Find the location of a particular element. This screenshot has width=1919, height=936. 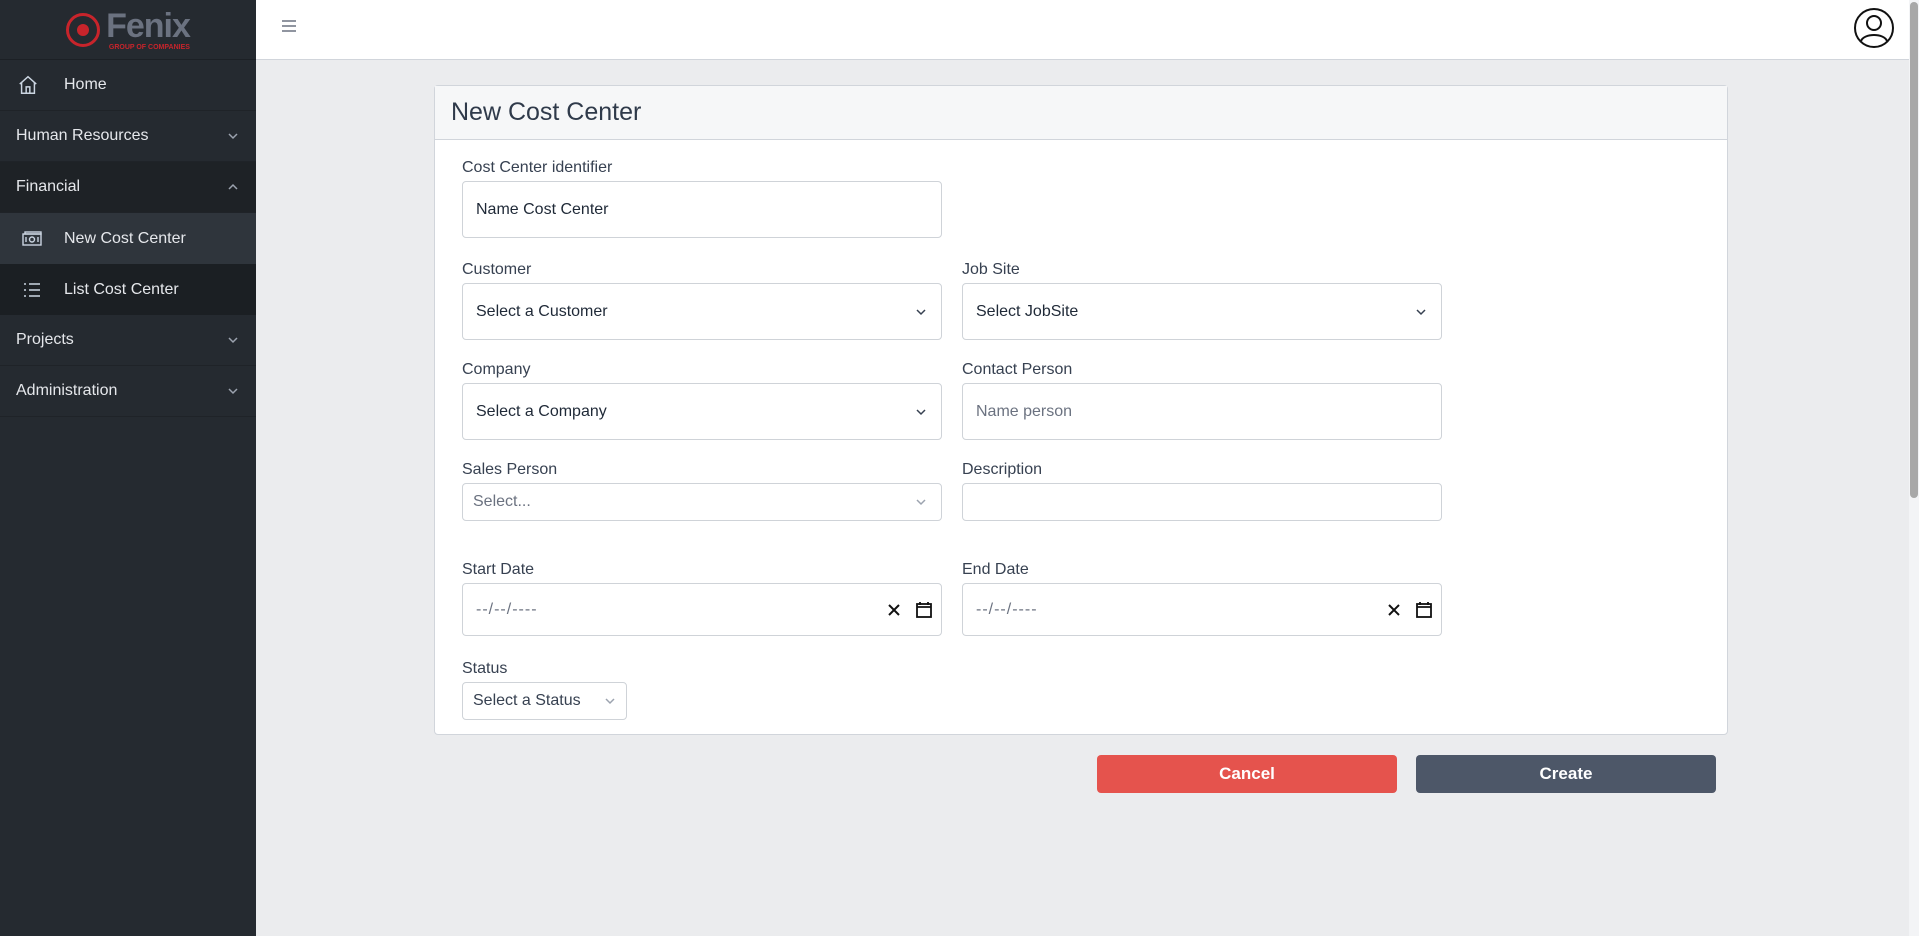

cost-center-field: Cost Center identifier Name Cost Center is located at coordinates (702, 198).